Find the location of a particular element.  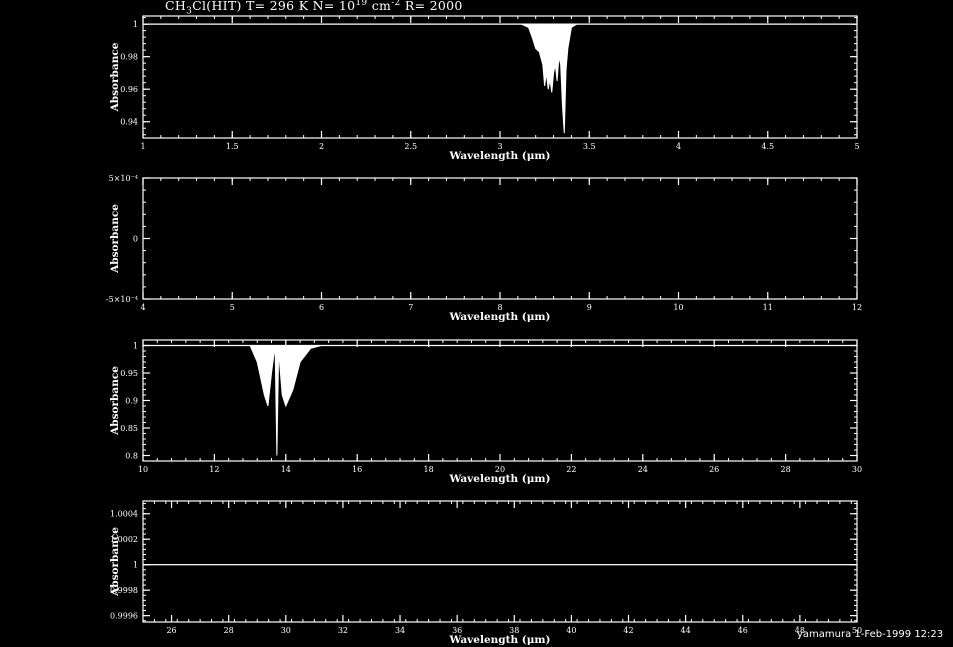

x-tick-label: 7 is located at coordinates (410, 307).